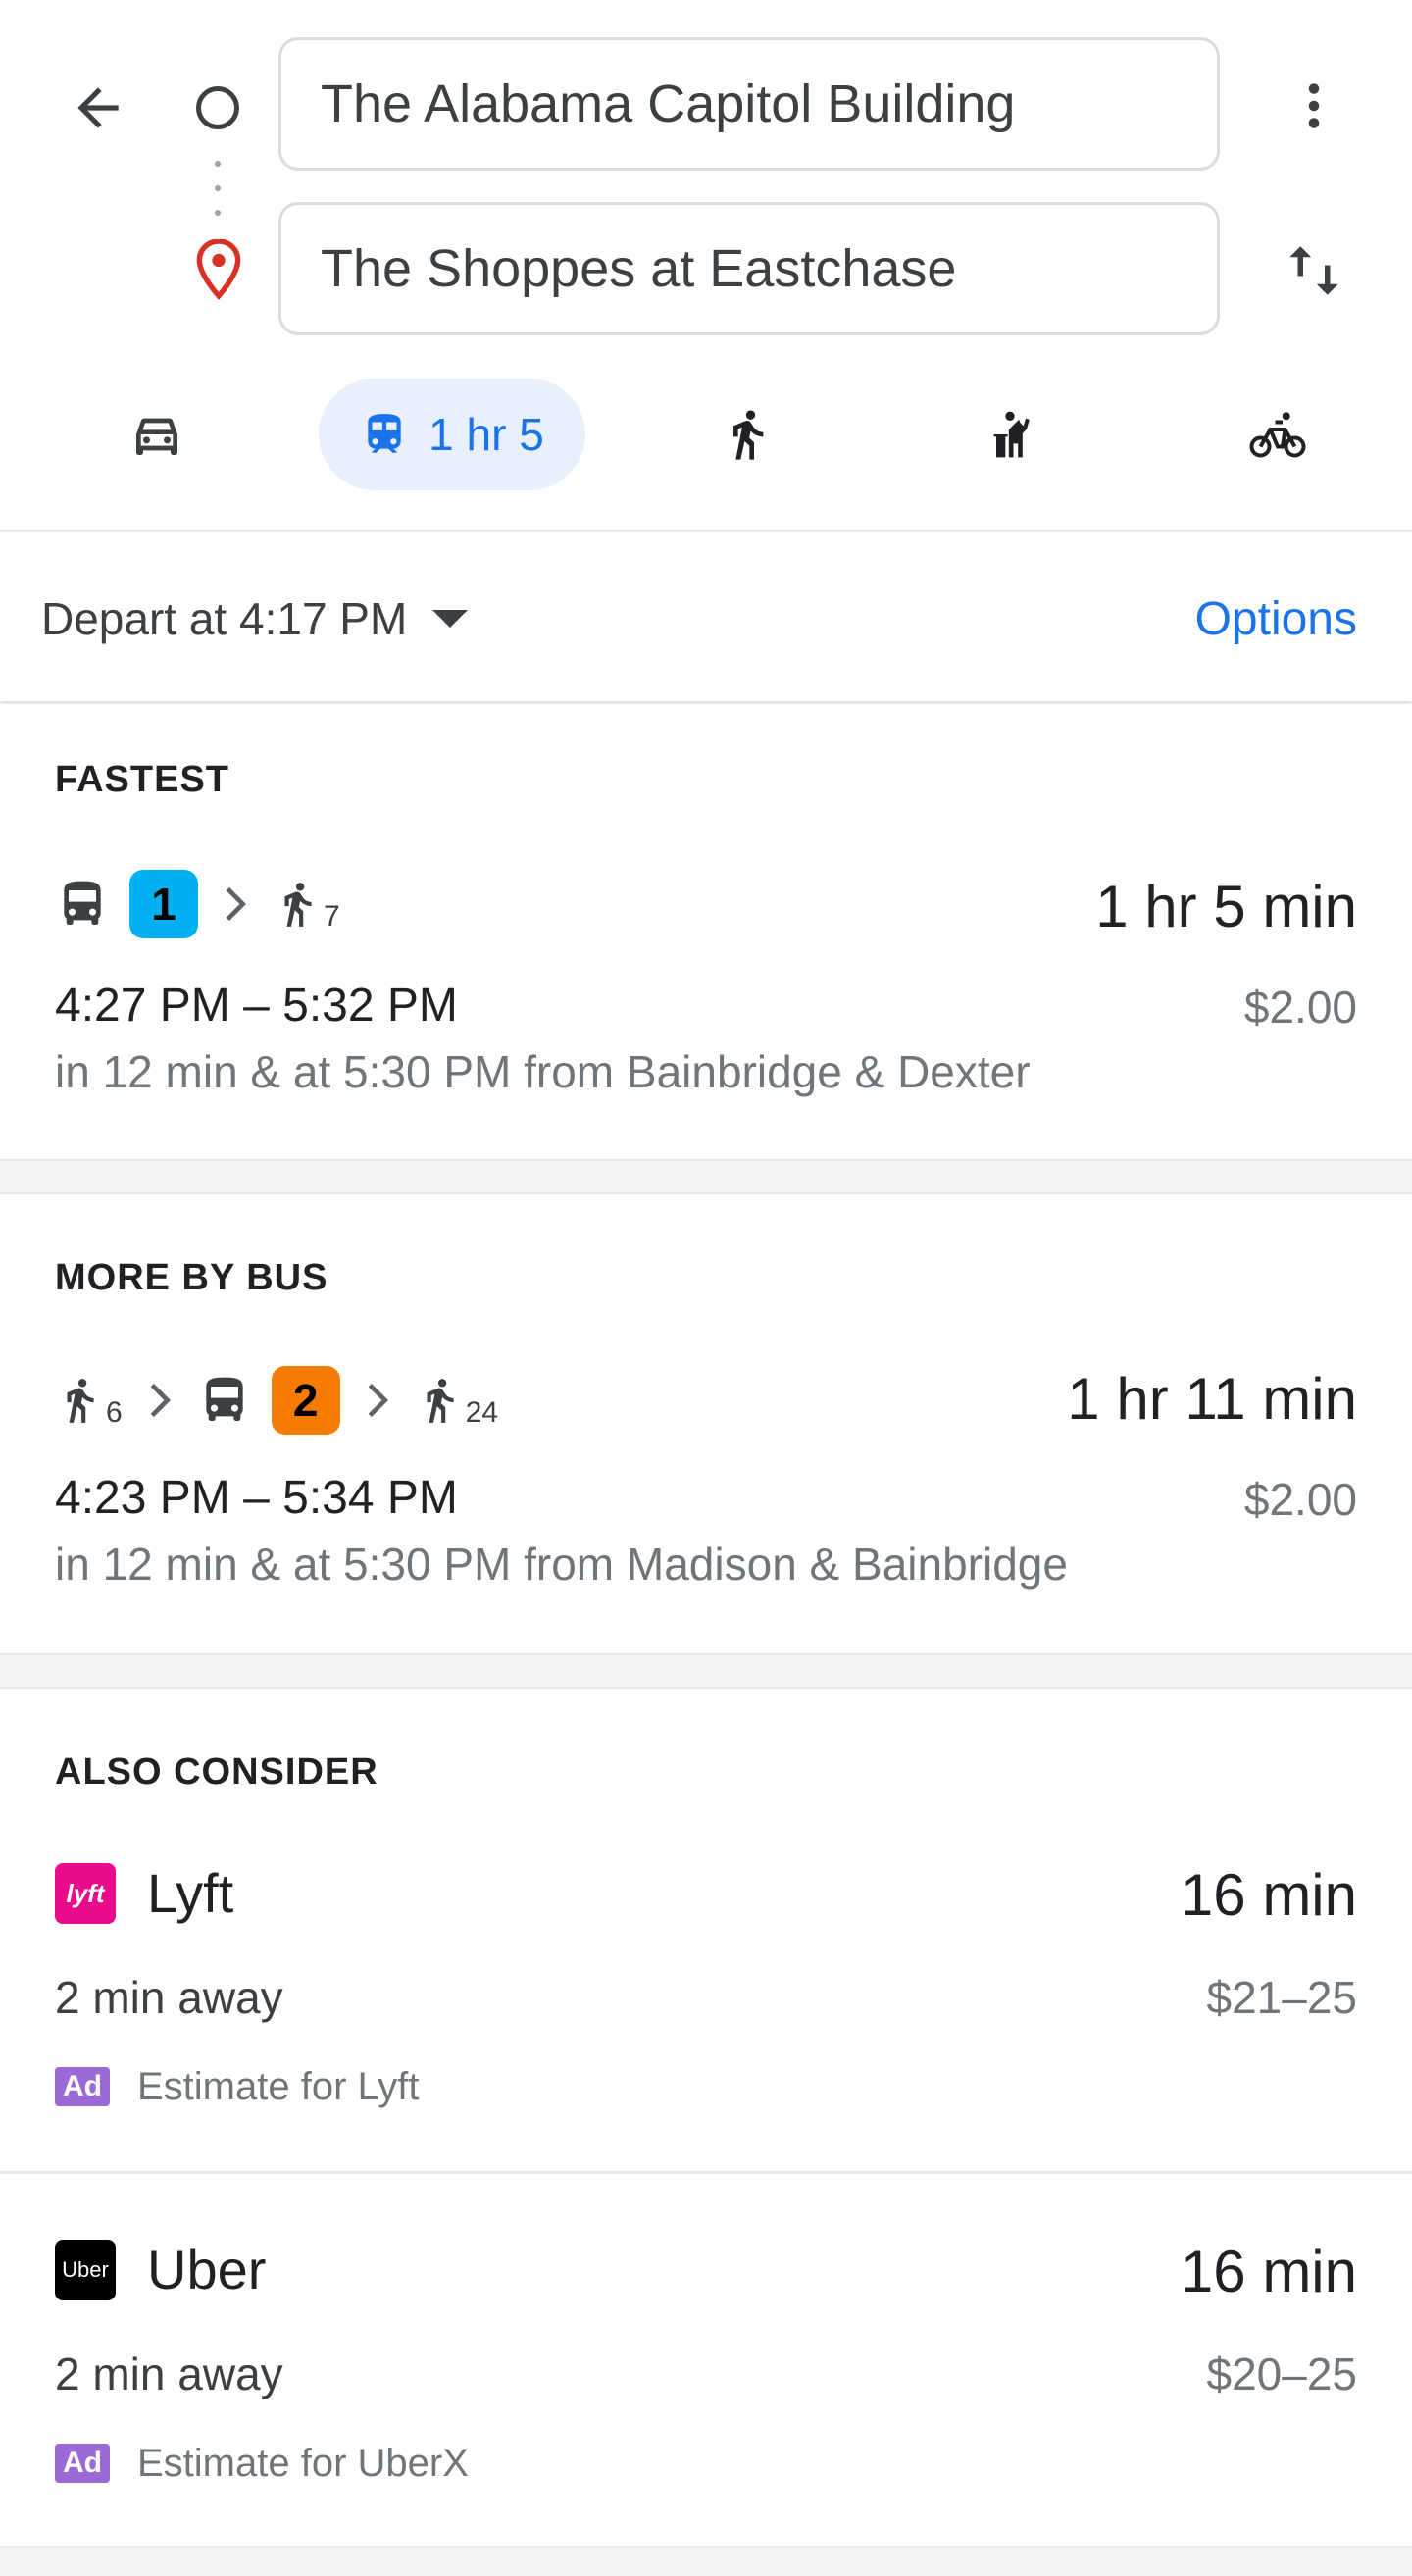 Image resolution: width=1412 pixels, height=2576 pixels. Describe the element at coordinates (256, 1498) in the screenshot. I see `route-times: 4:23 PM – 5:34 PM` at that location.